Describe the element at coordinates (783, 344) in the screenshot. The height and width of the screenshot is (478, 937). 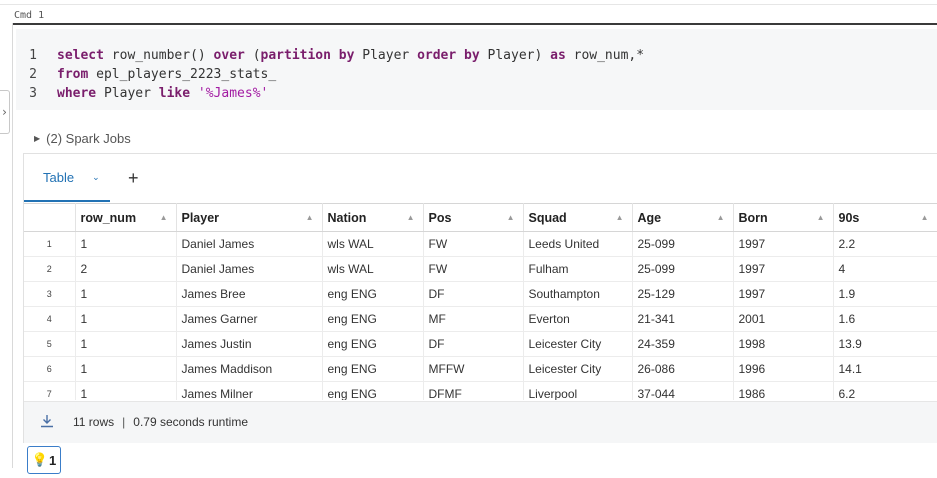
I see `table-cell: 1998` at that location.